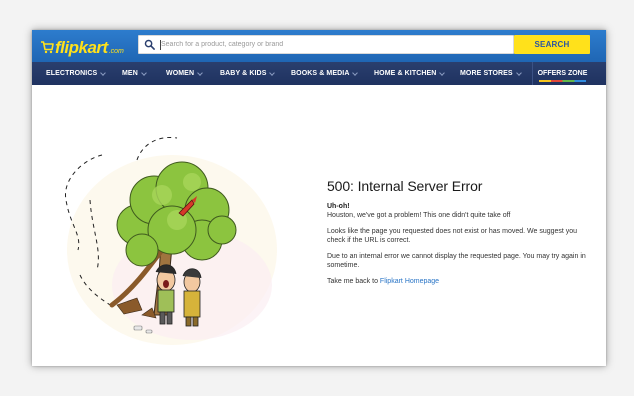 The width and height of the screenshot is (634, 396). What do you see at coordinates (552, 44) in the screenshot?
I see `search-button: SEARCH` at bounding box center [552, 44].